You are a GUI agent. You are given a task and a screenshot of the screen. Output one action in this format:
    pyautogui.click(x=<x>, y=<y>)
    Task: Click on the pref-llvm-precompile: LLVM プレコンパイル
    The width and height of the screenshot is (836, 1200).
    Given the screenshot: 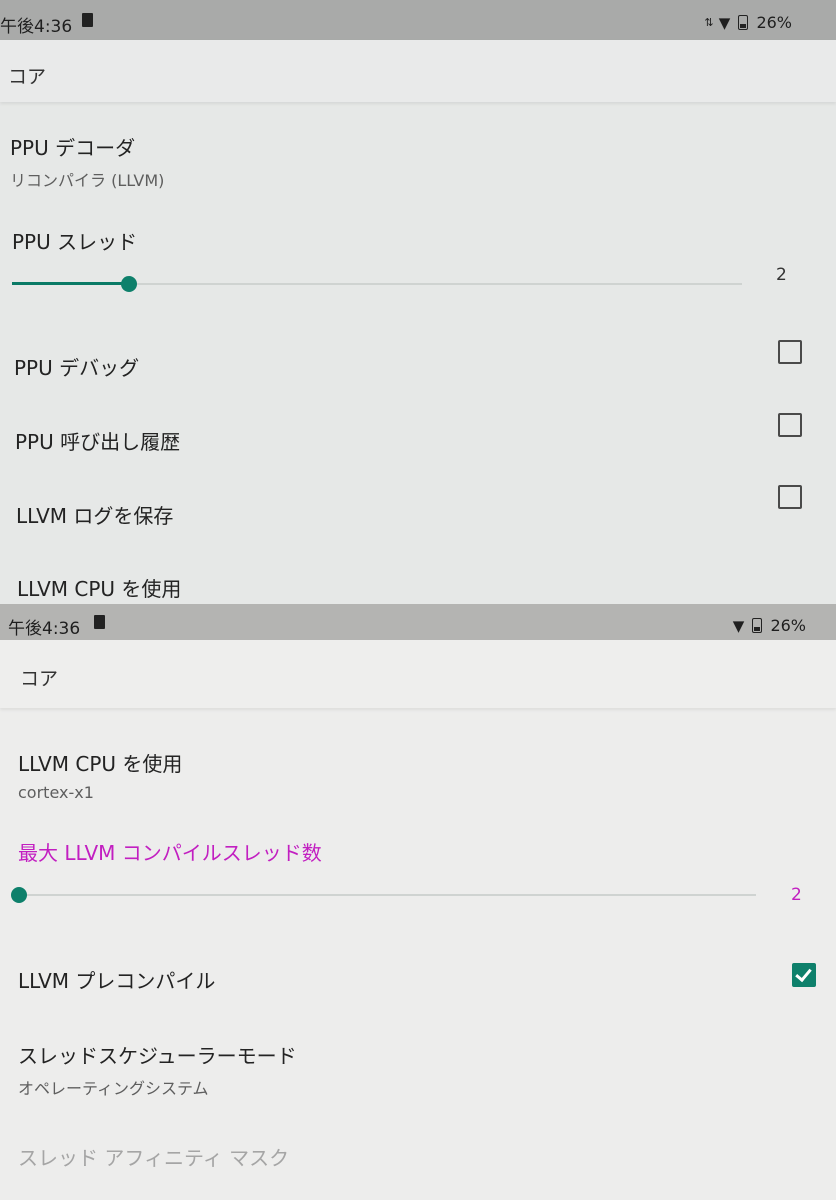 What is the action you would take?
    pyautogui.click(x=116, y=979)
    